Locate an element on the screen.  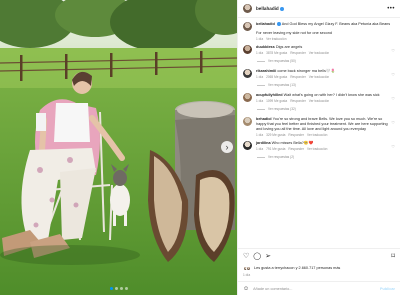
caption-username: bellahadid is located at coordinates (265, 24).